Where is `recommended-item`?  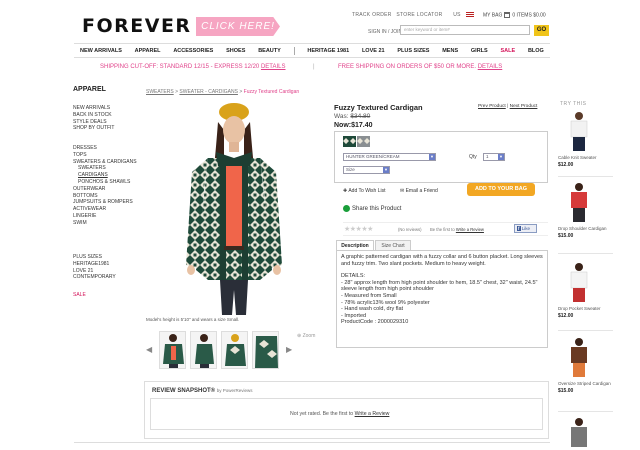
recommended-item is located at coordinates (585, 433).